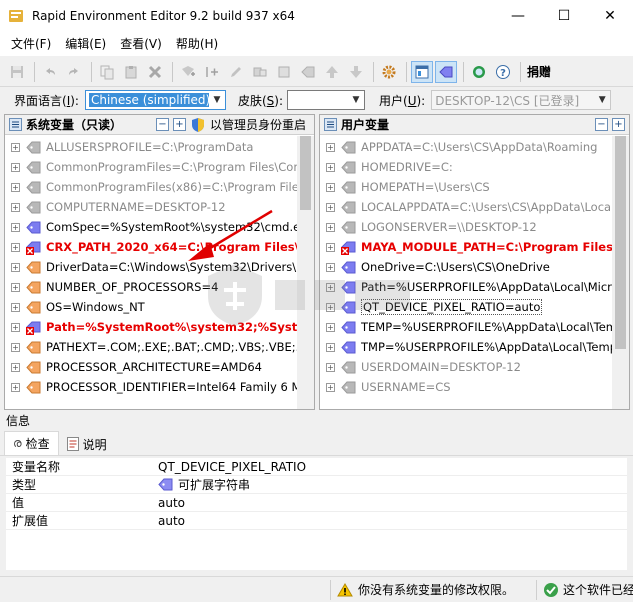 Image resolution: width=633 pixels, height=602 pixels. I want to click on settings-button, so click(389, 72).